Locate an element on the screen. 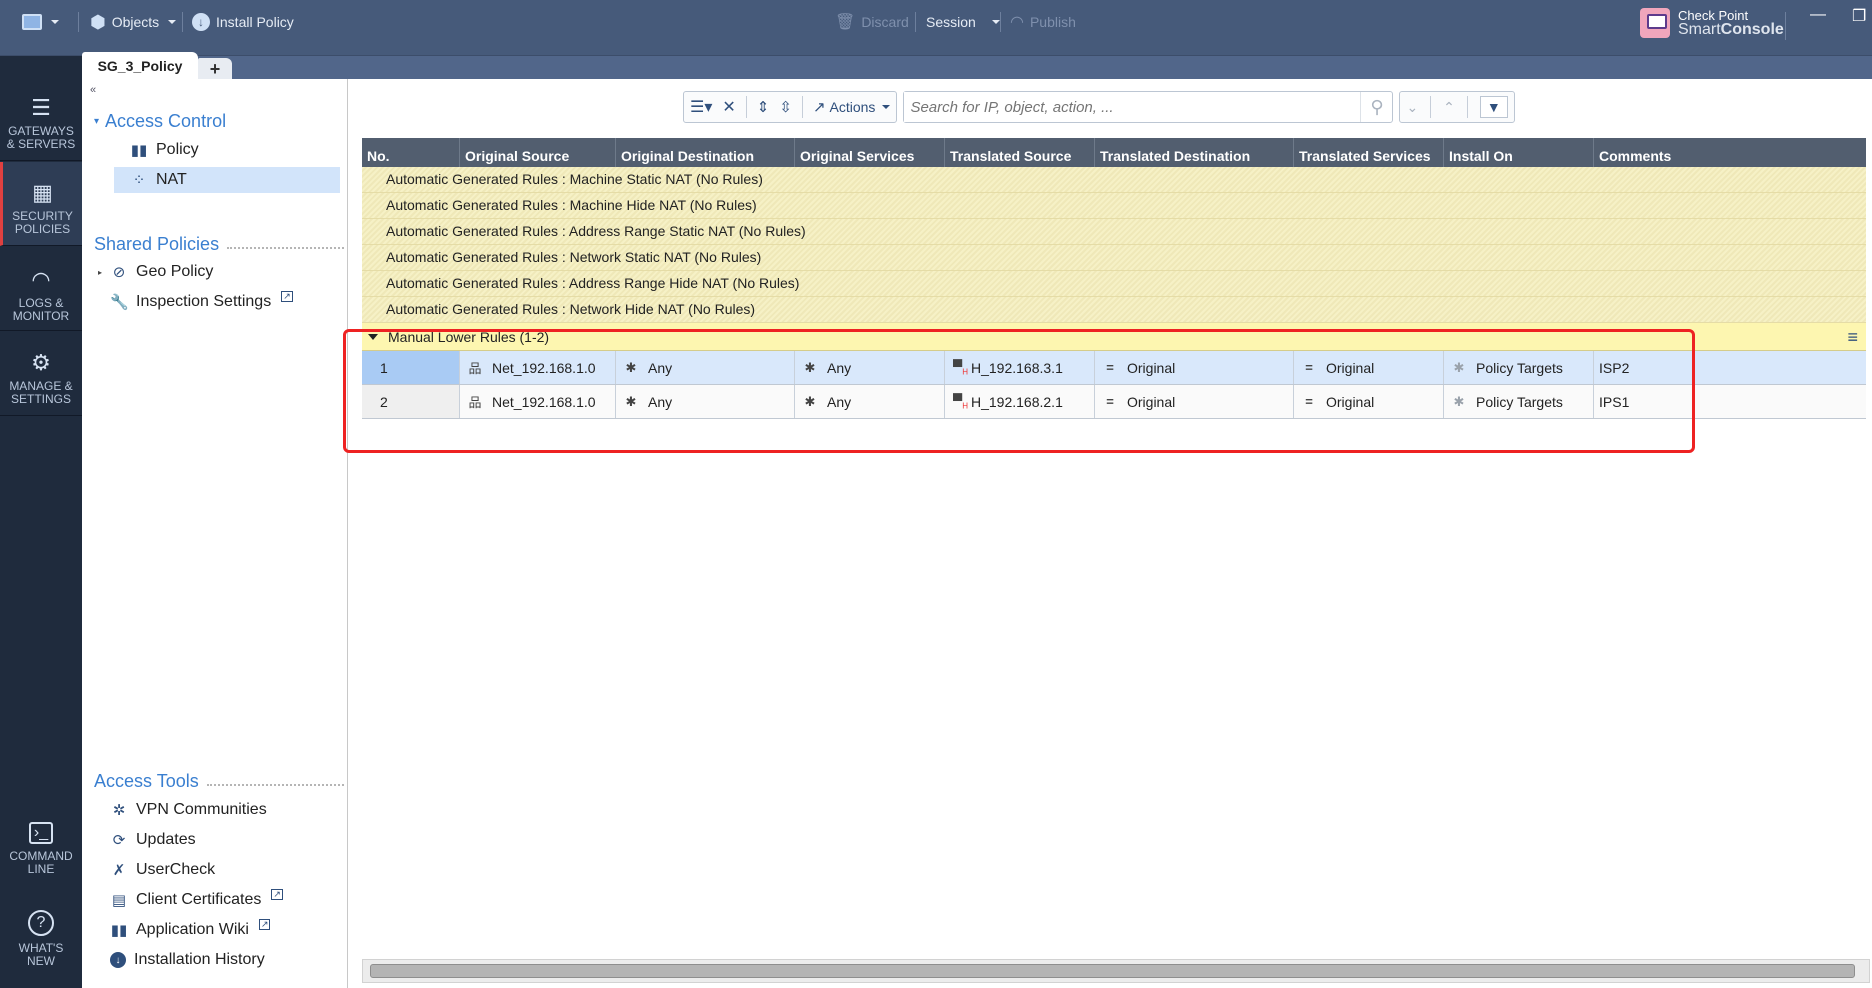 The image size is (1872, 988). nav-command-line: ›_ COMMAND LINE is located at coordinates (41, 854).